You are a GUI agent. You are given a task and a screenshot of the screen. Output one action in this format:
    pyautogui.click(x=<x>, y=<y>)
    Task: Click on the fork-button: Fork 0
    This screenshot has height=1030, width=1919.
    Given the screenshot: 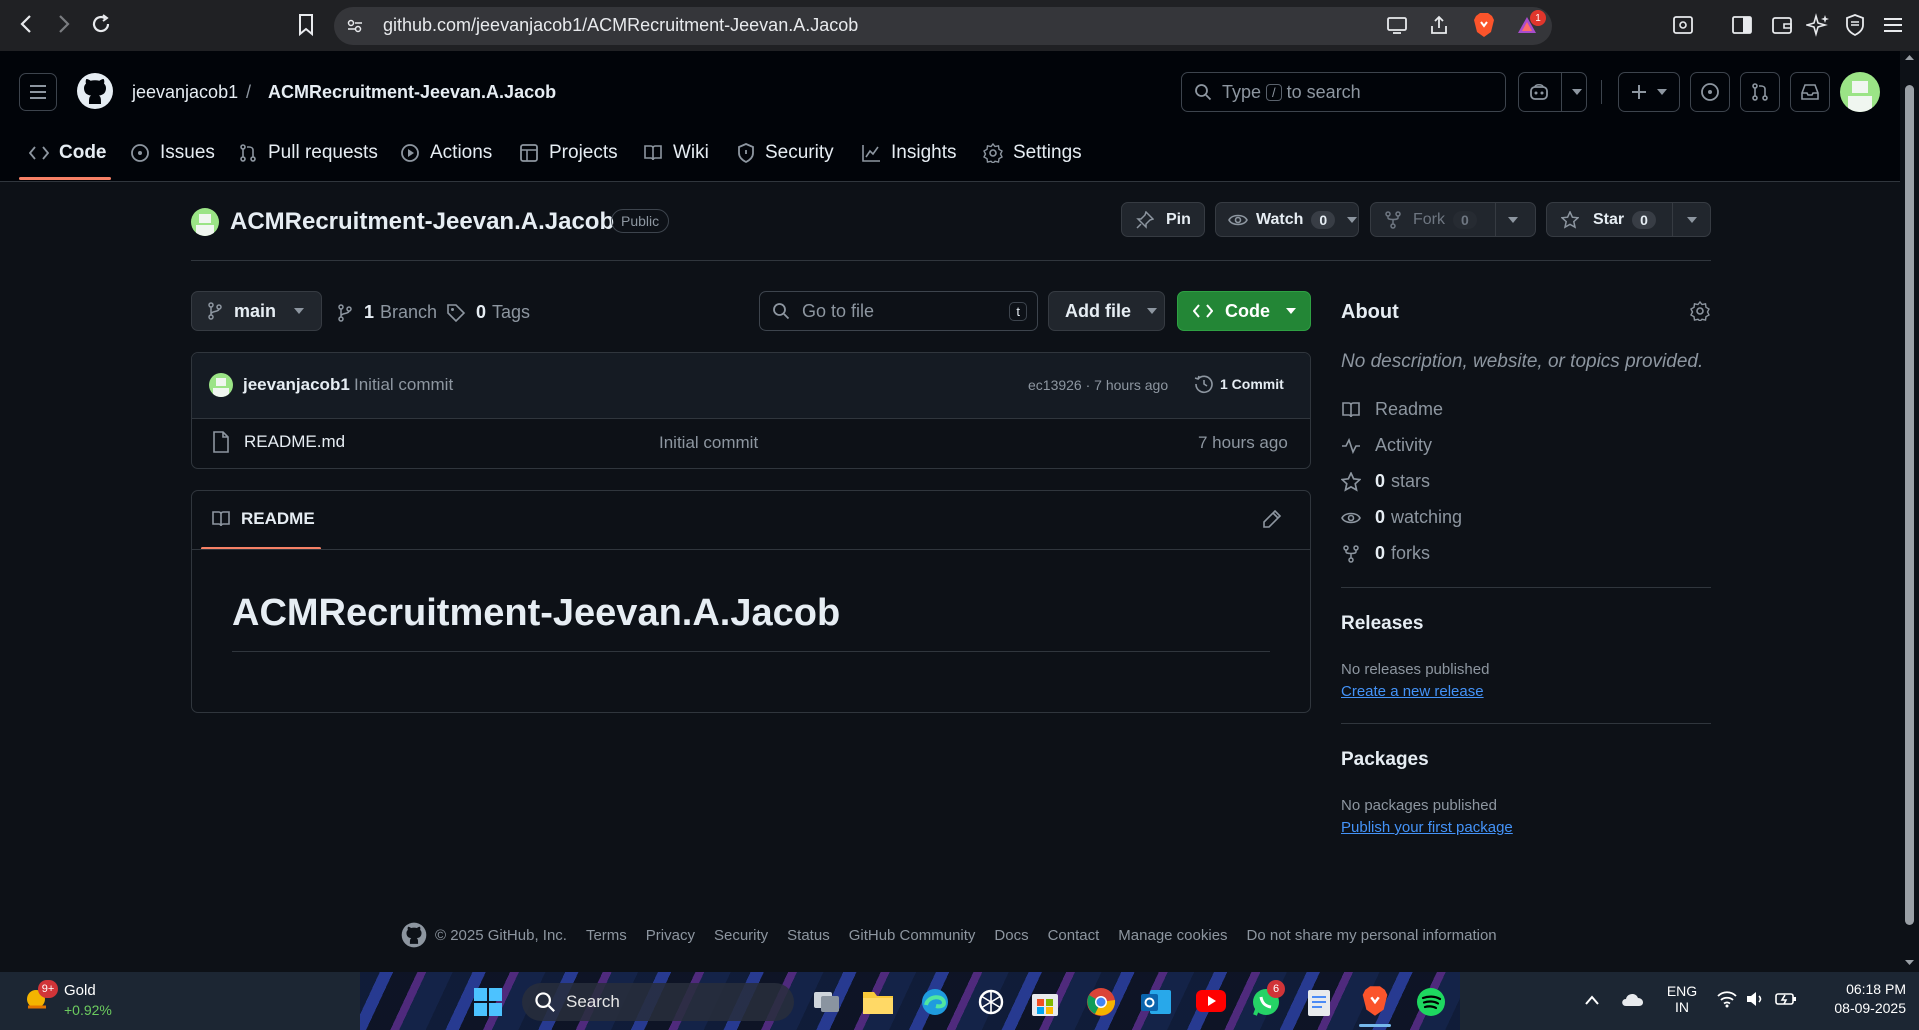 What is the action you would take?
    pyautogui.click(x=1453, y=219)
    